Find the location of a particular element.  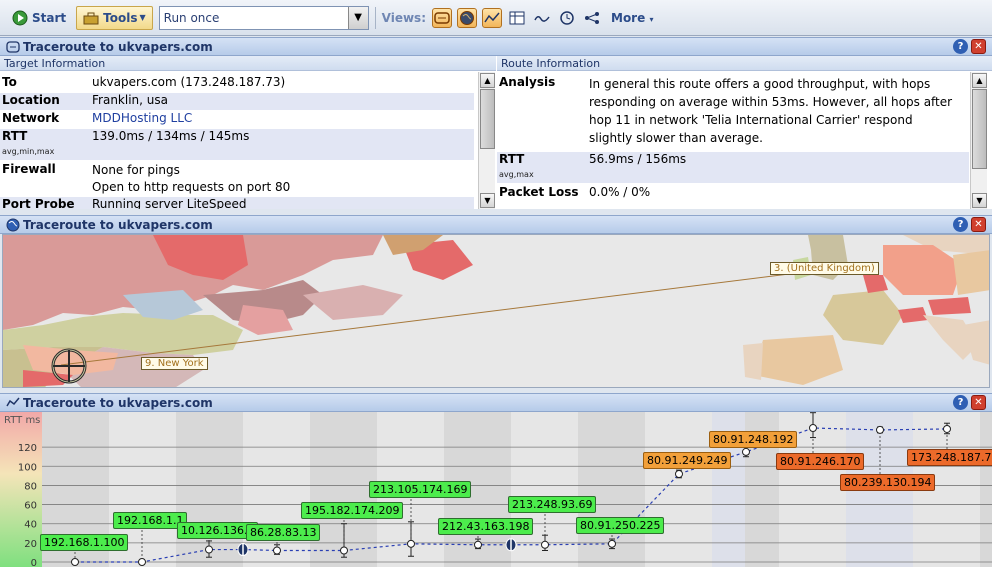

table-view-icon is located at coordinates (517, 18).